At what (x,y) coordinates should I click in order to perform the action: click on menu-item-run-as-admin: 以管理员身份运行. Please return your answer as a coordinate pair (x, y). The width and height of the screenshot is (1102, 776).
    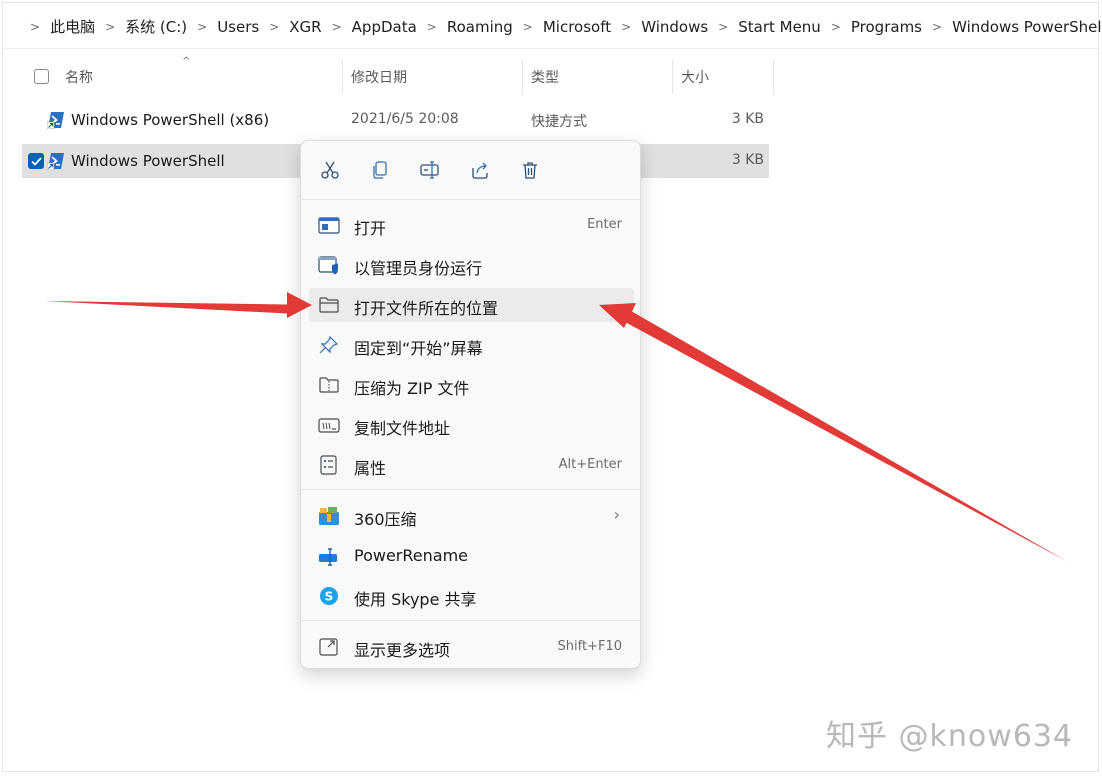
    Looking at the image, I should click on (471, 265).